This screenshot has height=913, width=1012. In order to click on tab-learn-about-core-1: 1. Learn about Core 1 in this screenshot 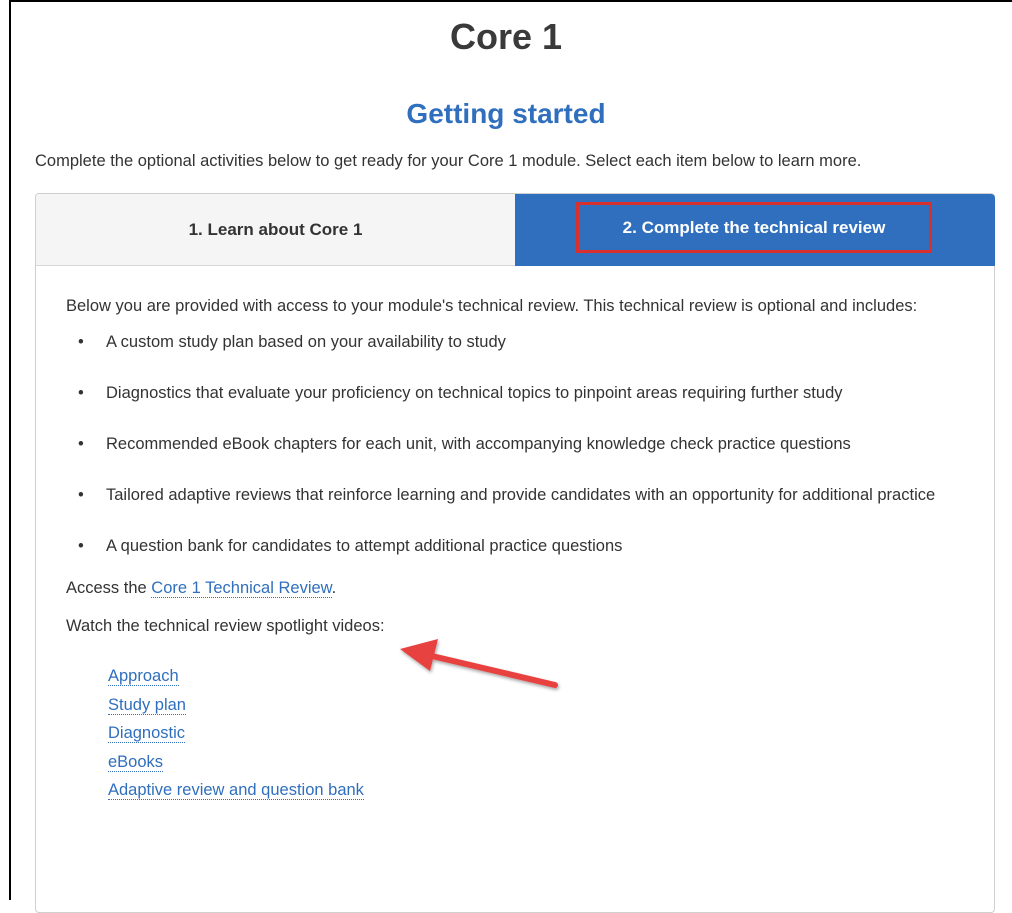, I will do `click(275, 230)`.